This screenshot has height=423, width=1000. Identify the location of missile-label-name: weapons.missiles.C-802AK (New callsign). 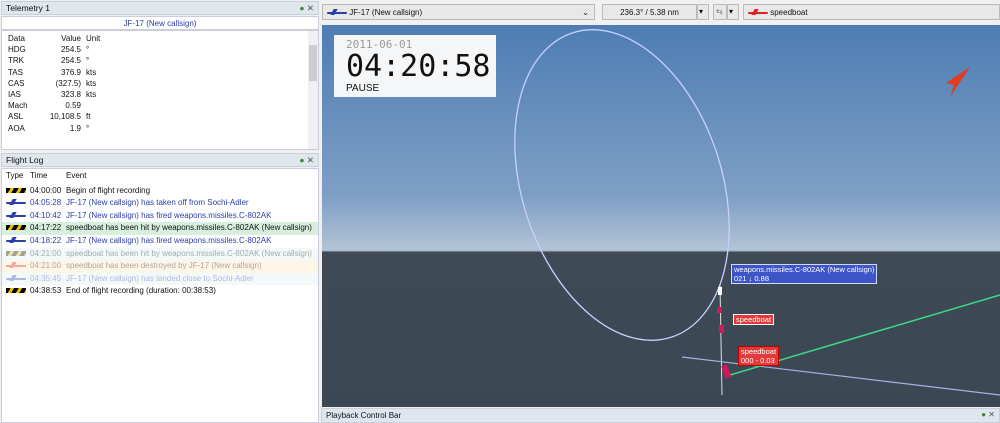
(804, 269).